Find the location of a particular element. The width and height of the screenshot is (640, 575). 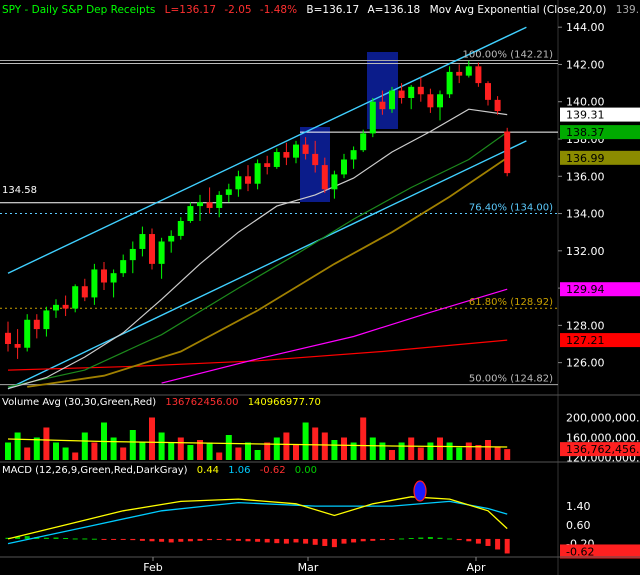

last-price: L=136.17 is located at coordinates (190, 10).